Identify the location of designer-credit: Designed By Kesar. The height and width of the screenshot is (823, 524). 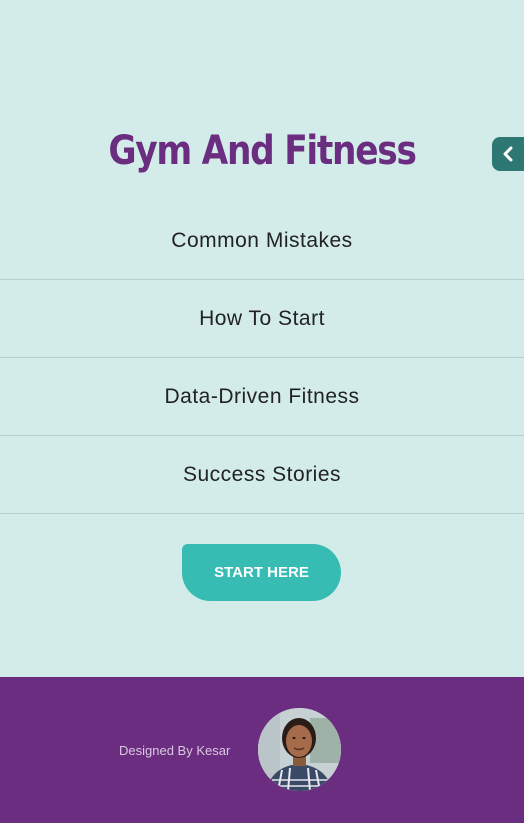
(175, 750).